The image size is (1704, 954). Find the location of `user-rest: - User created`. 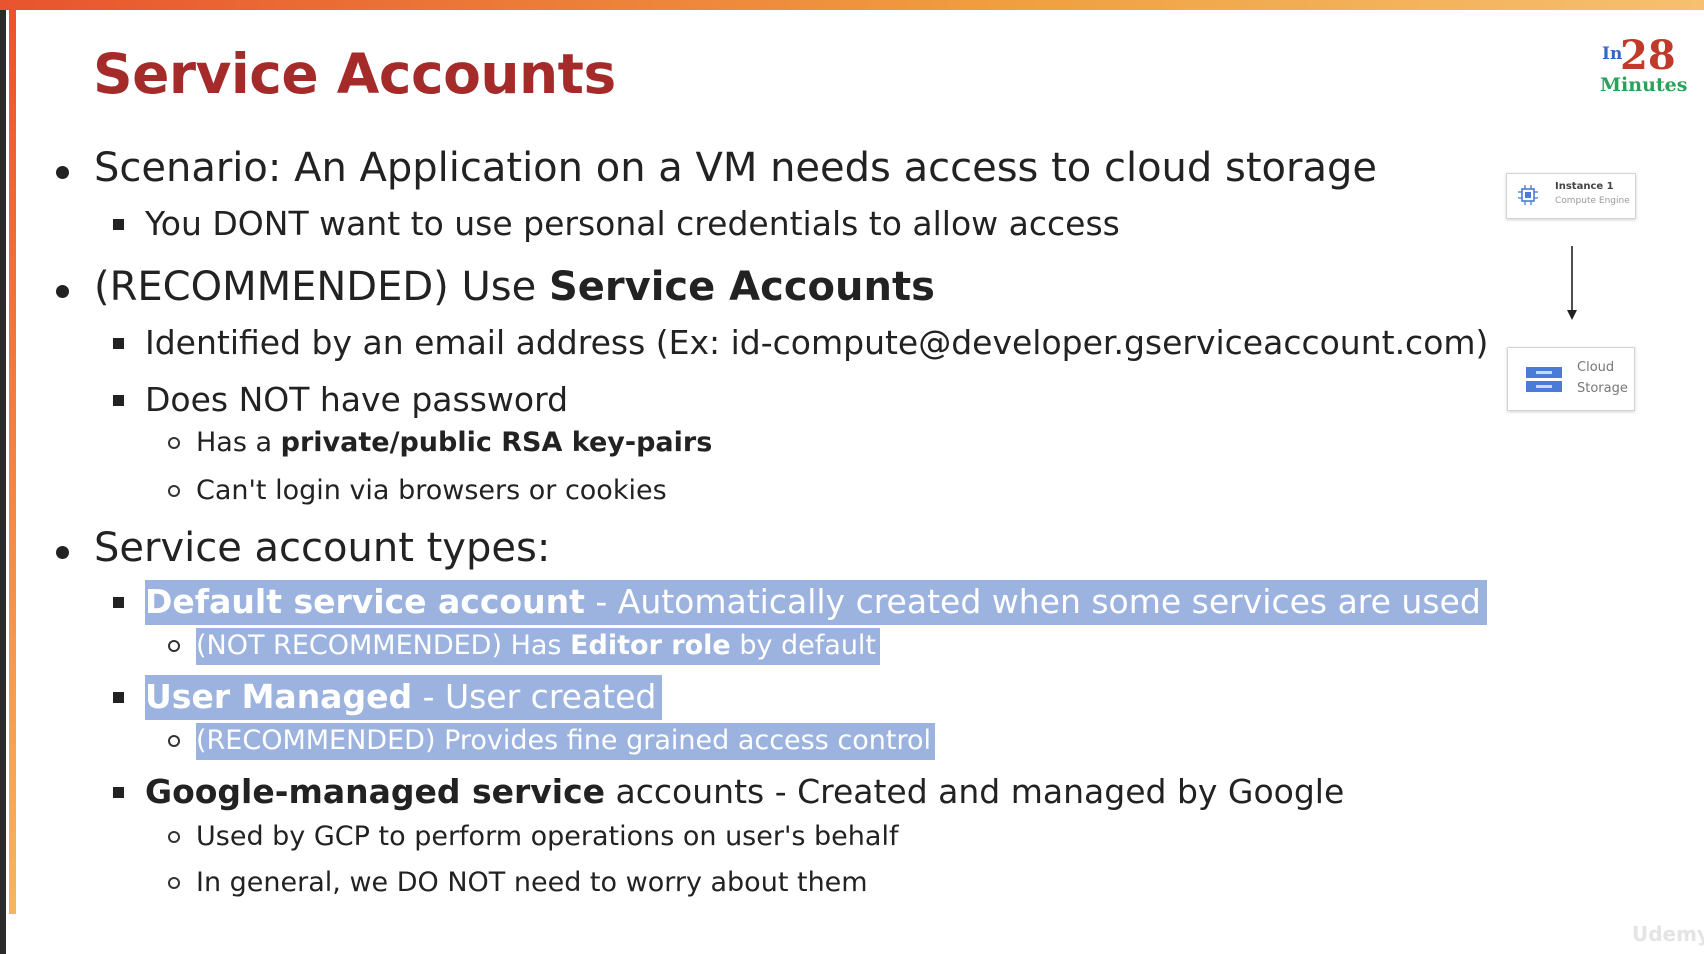

user-rest: - User created is located at coordinates (534, 696).